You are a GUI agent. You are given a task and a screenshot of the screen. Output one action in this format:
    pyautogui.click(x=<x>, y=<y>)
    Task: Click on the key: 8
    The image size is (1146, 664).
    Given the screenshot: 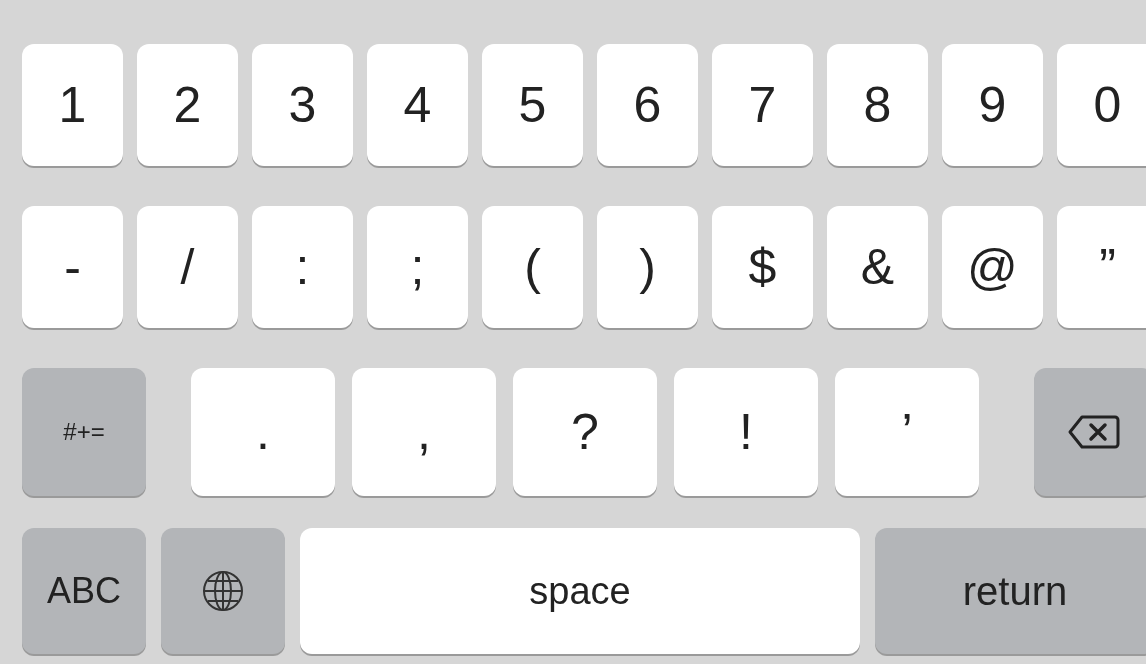 What is the action you would take?
    pyautogui.click(x=877, y=105)
    